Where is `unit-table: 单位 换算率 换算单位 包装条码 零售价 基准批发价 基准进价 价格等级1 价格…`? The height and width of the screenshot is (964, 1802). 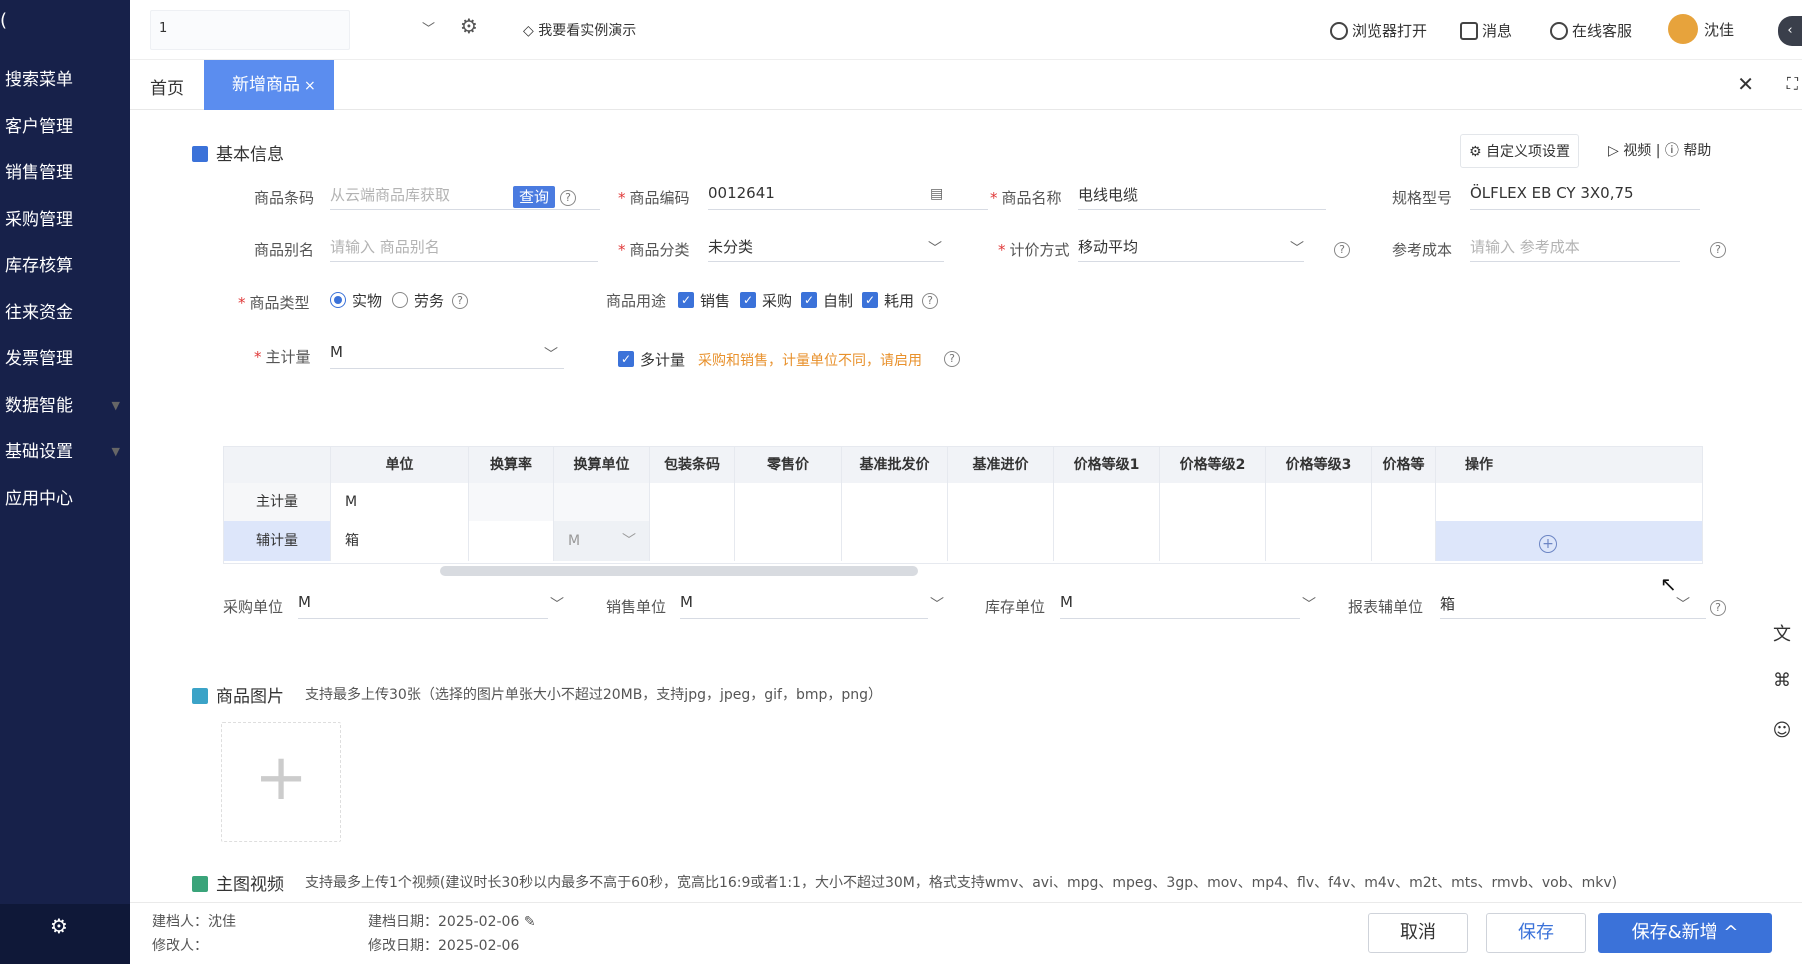 unit-table: 单位 换算率 换算单位 包装条码 零售价 基准批发价 基准进价 价格等级1 价格… is located at coordinates (963, 505).